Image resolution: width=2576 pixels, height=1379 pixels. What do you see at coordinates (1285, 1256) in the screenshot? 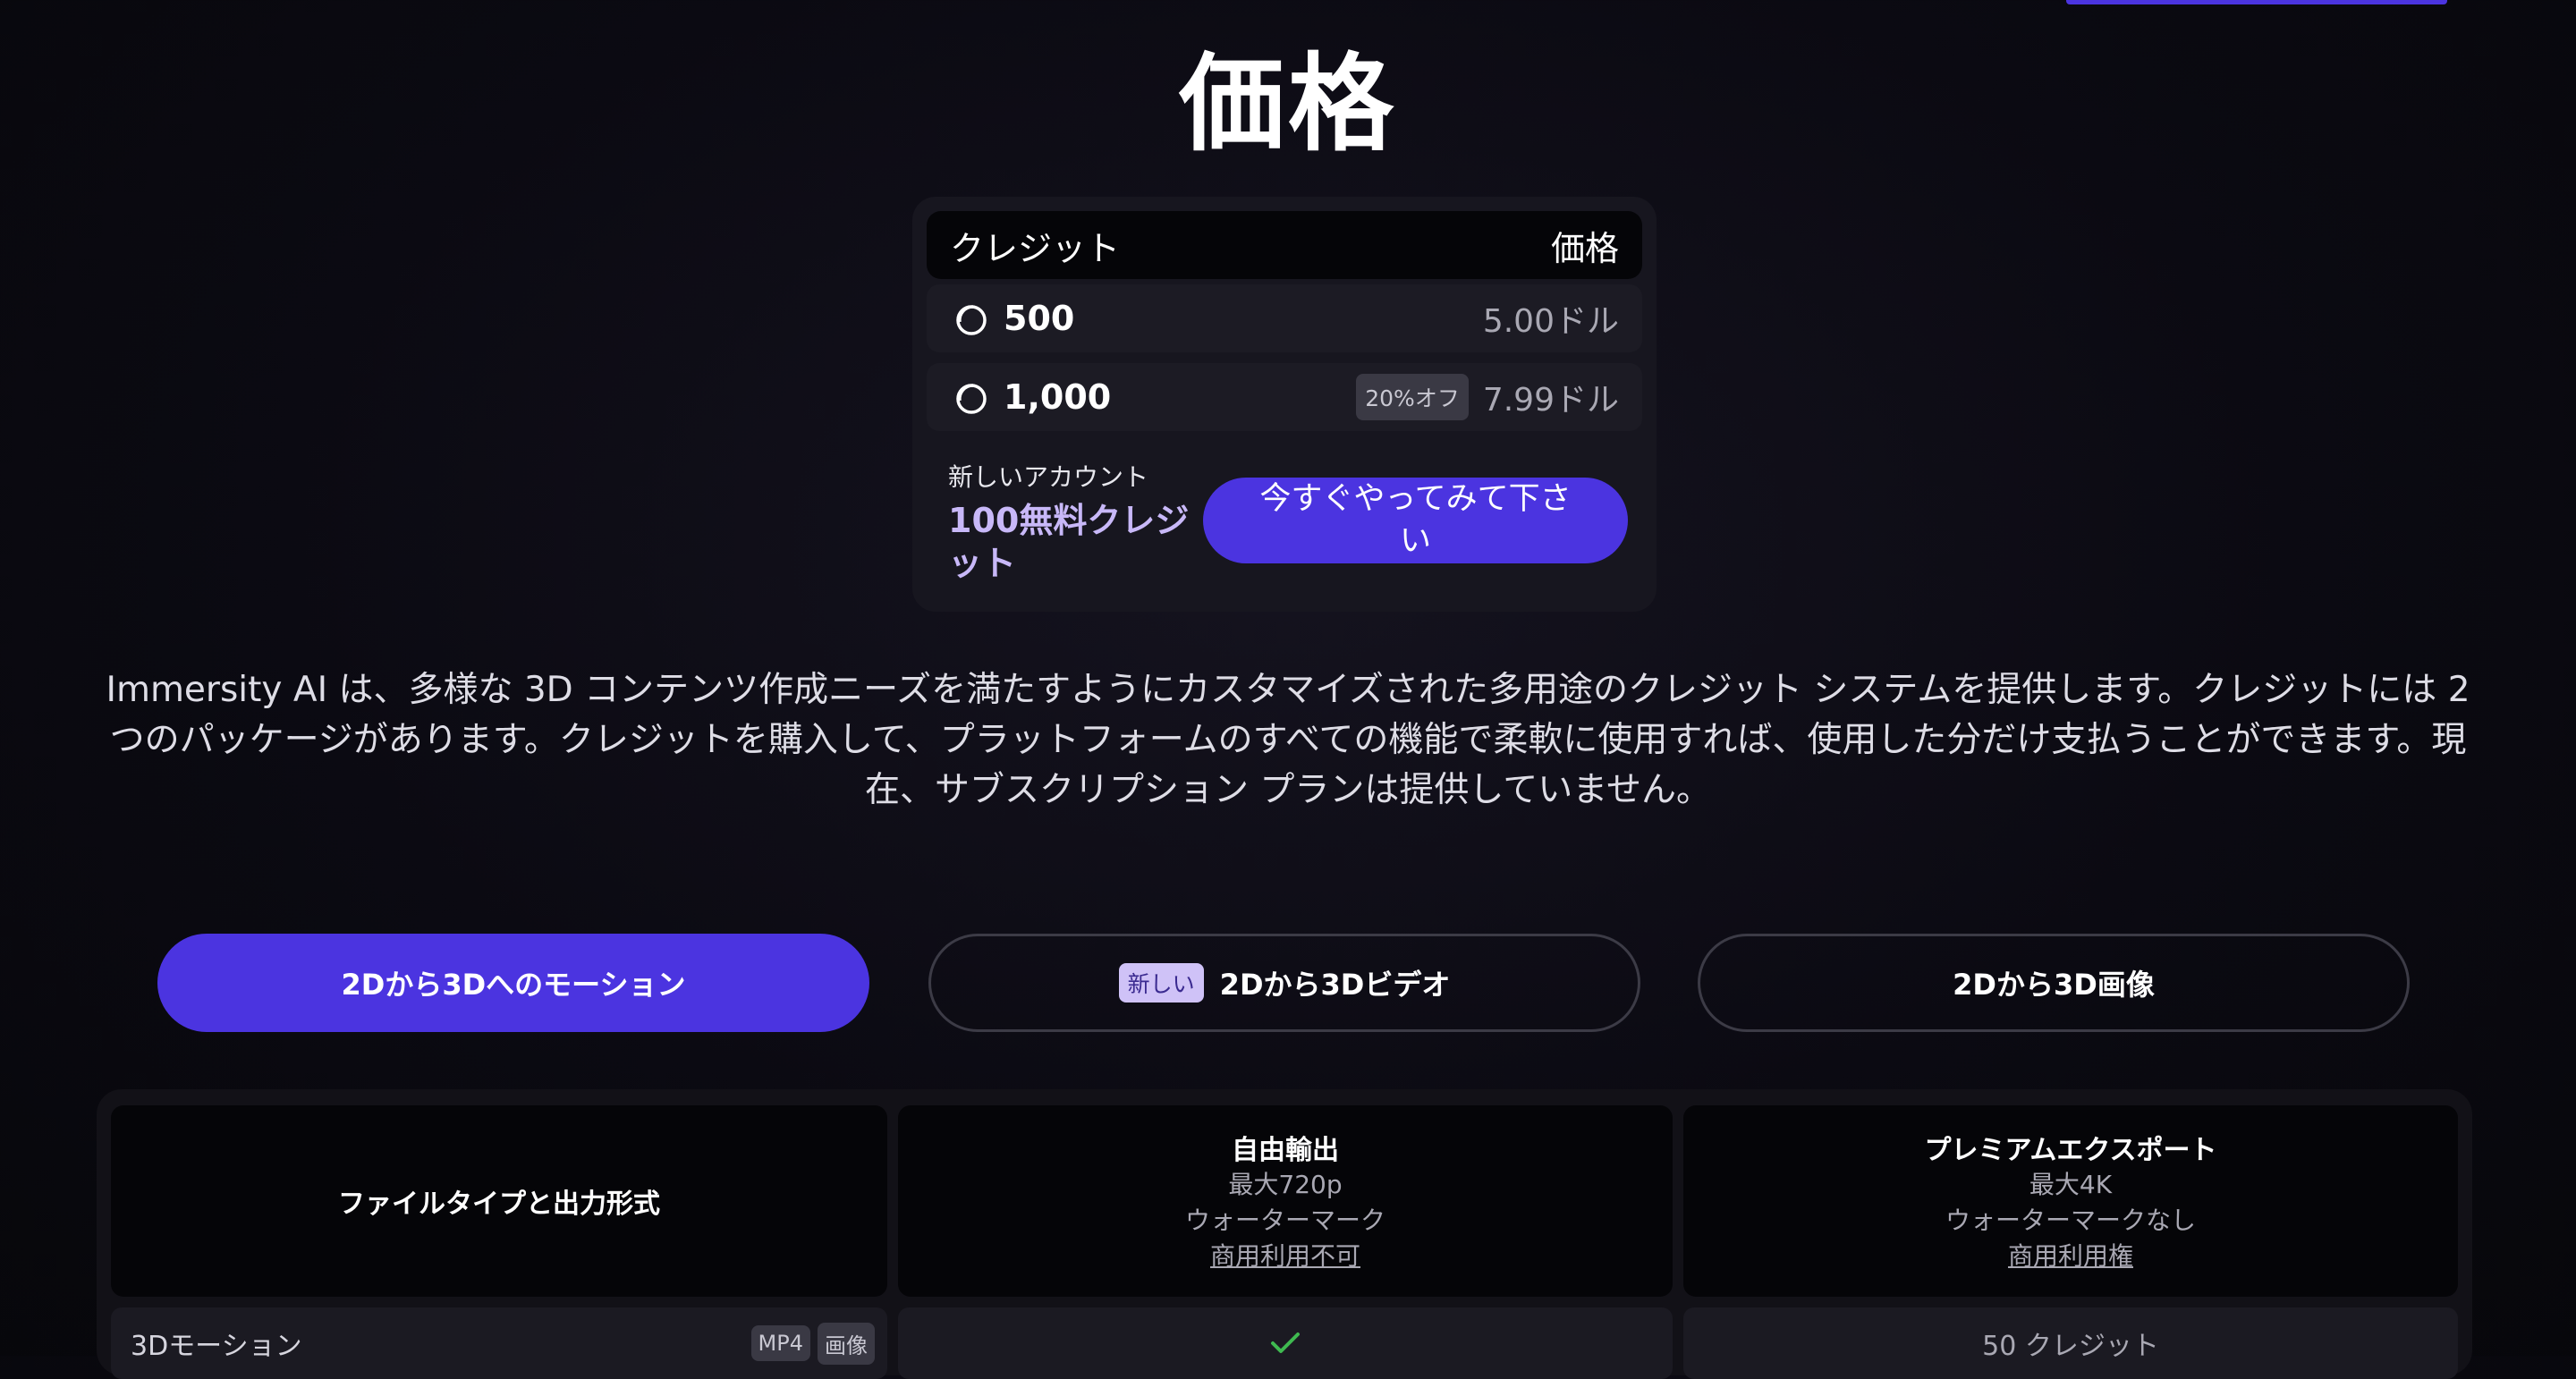
I see `commercial-use-link: 商用利用不可` at bounding box center [1285, 1256].